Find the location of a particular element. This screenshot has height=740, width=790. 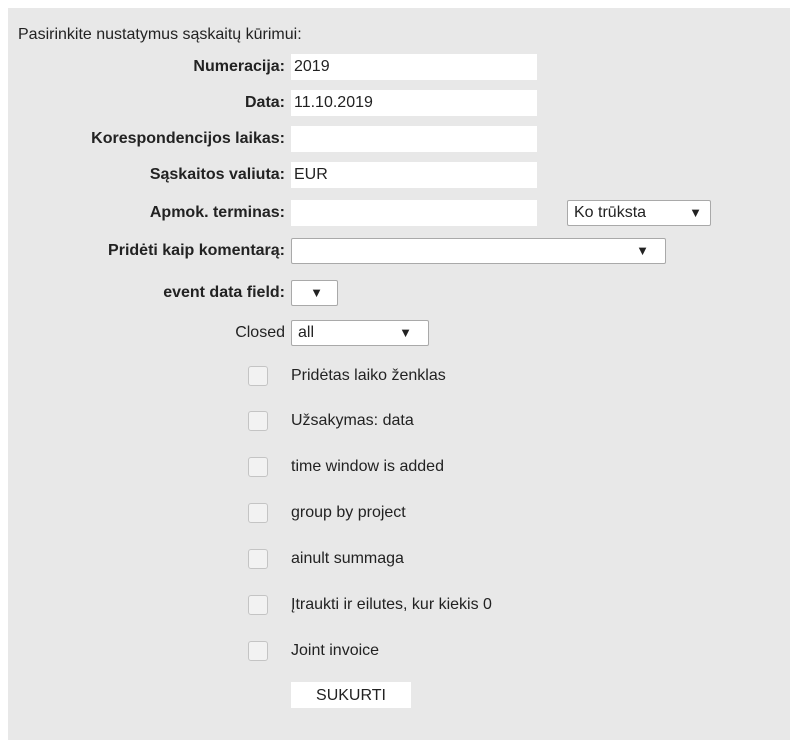

checkbox-label: time window is added is located at coordinates (367, 466).